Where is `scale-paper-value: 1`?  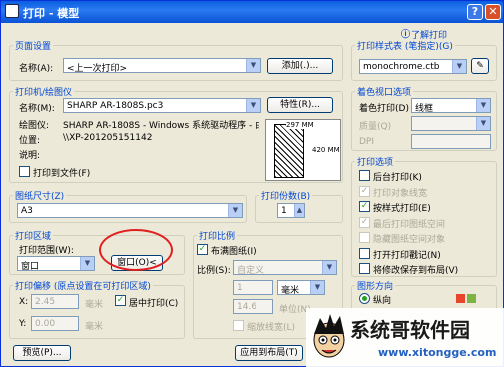 scale-paper-value: 1 is located at coordinates (240, 288).